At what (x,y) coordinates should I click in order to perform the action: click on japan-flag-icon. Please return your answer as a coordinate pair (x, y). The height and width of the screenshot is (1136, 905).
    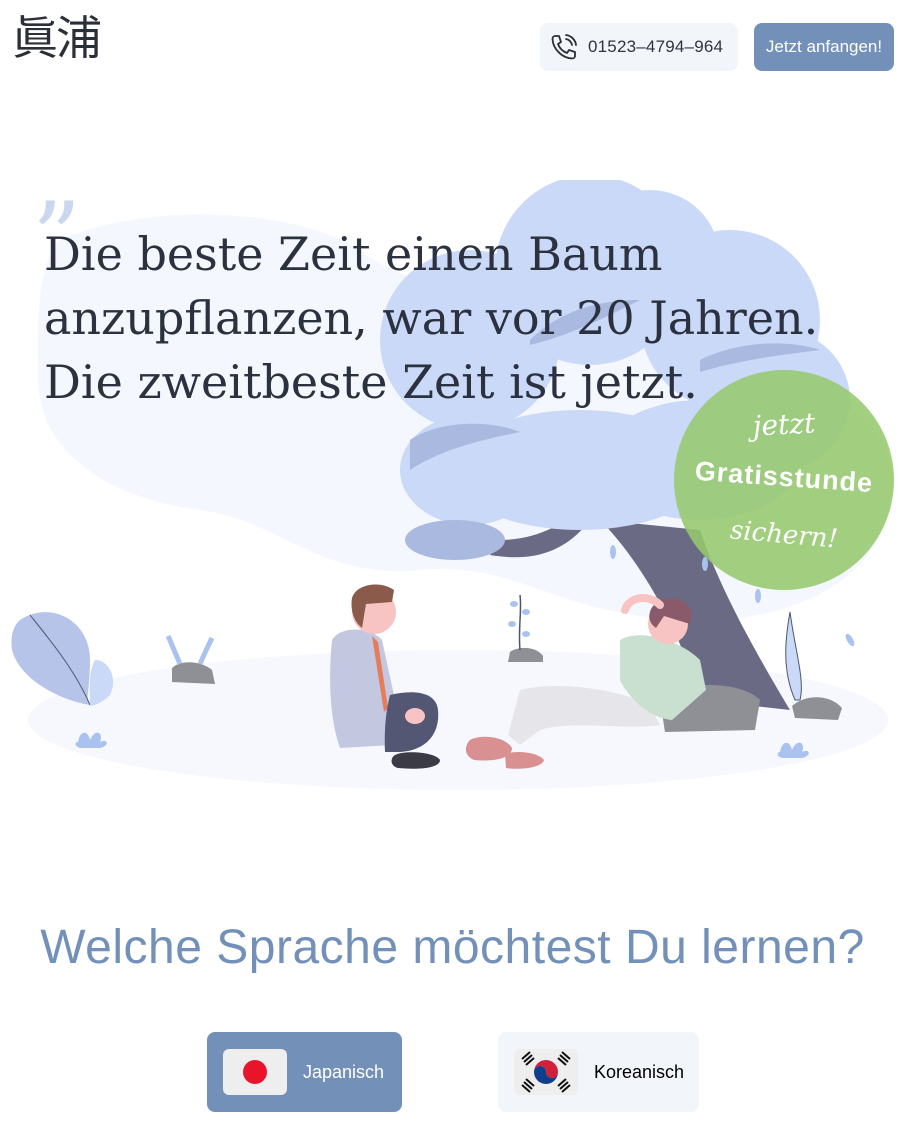
    Looking at the image, I should click on (255, 1072).